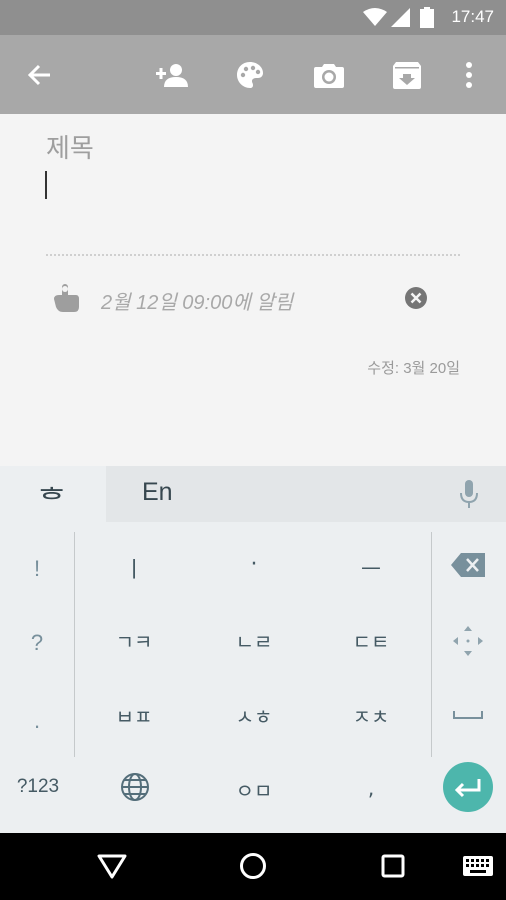 Image resolution: width=506 pixels, height=900 pixels. What do you see at coordinates (416, 298) in the screenshot?
I see `remove-reminder-icon` at bounding box center [416, 298].